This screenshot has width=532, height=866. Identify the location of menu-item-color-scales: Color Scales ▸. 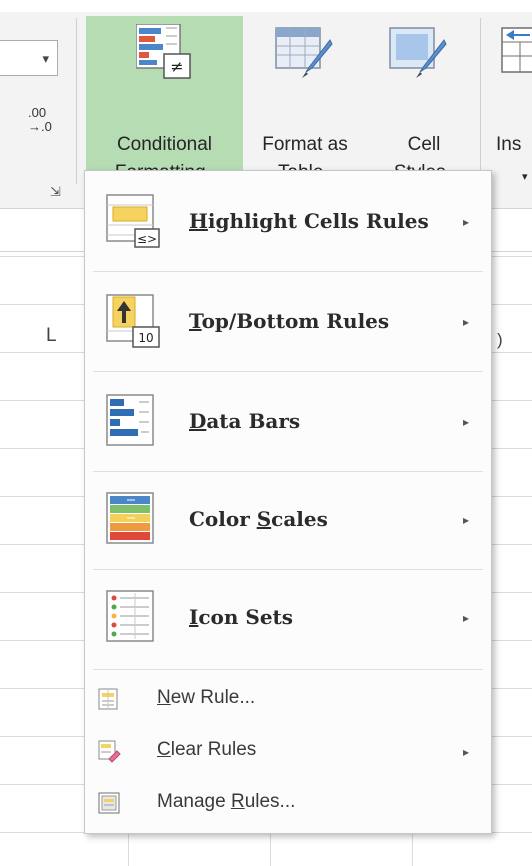
(288, 520).